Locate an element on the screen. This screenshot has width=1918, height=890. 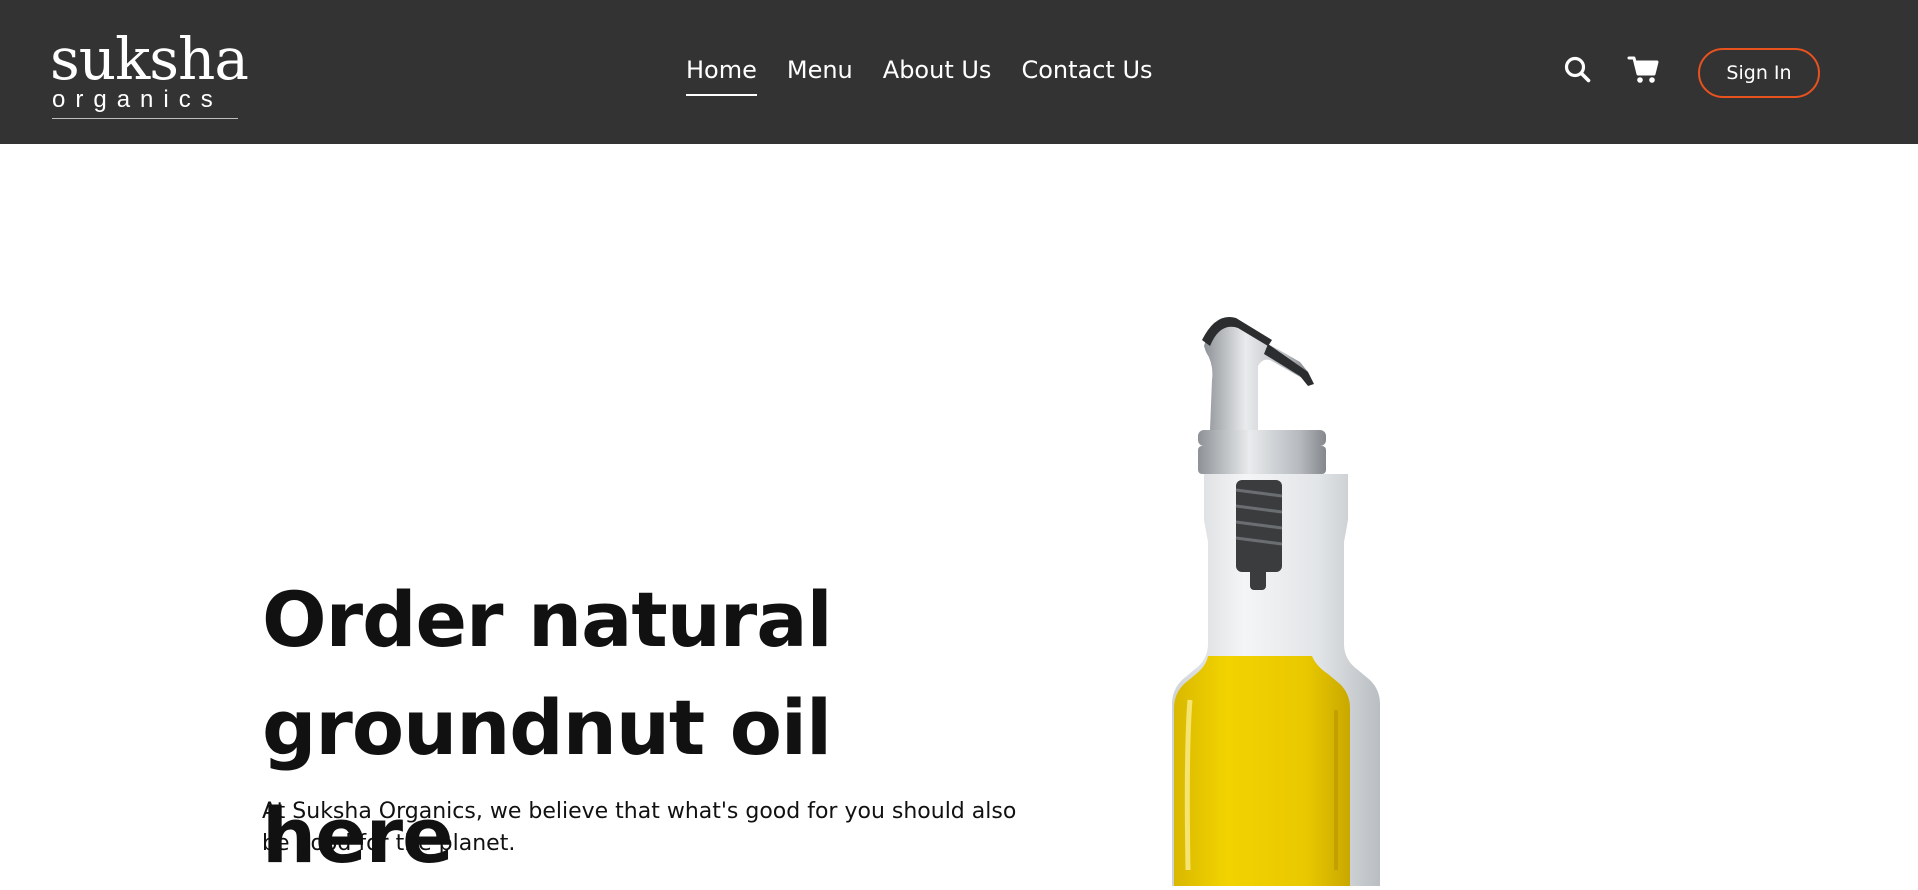
cart-icon is located at coordinates (1644, 70).